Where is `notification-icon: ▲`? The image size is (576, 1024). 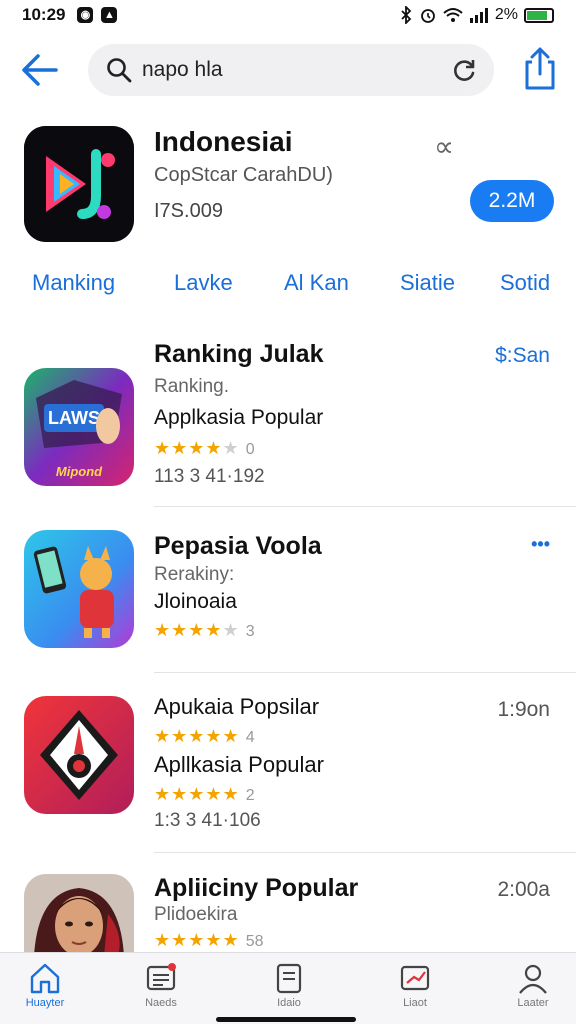 notification-icon: ▲ is located at coordinates (109, 15).